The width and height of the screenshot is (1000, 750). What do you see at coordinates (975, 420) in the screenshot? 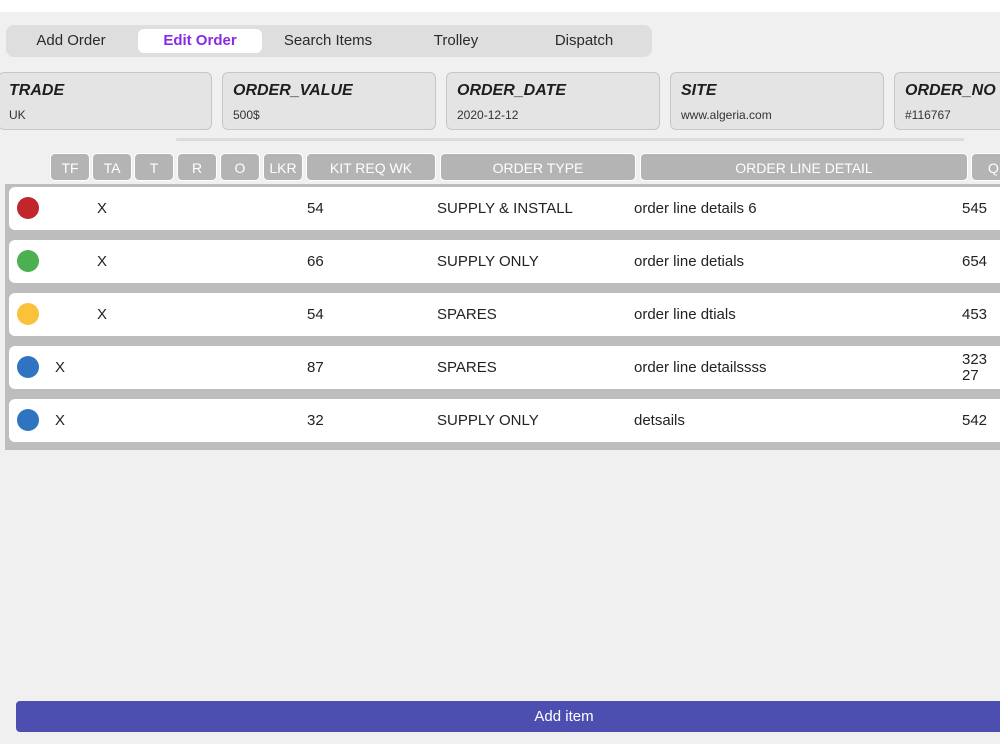
I see `cell-qty: 542` at bounding box center [975, 420].